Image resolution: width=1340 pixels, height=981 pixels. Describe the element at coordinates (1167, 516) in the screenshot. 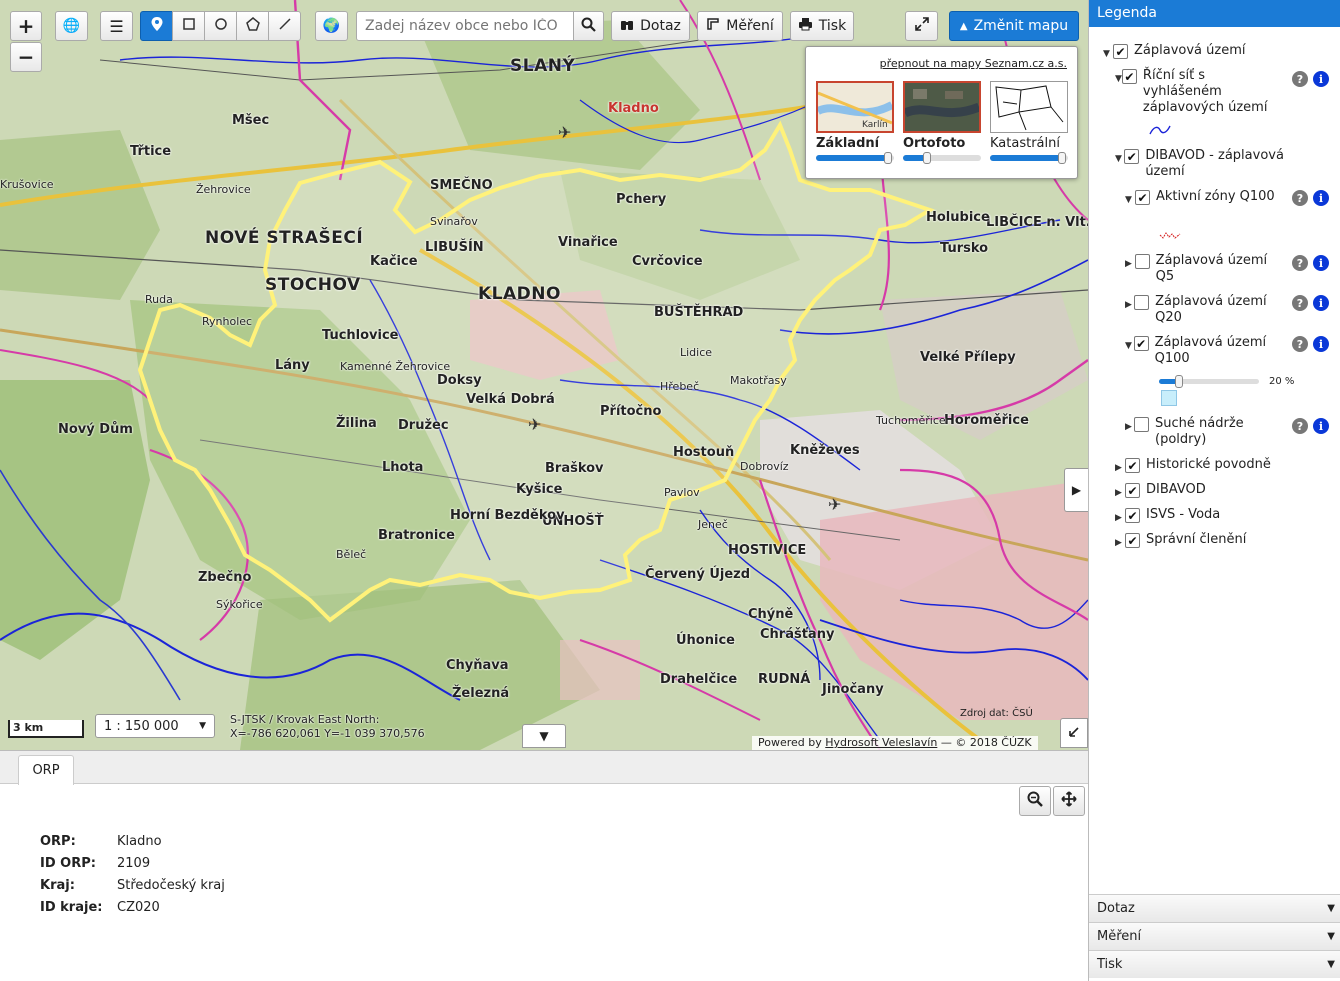

I see `legend-item-isvs-voda: ▶ ✔ ISVS - Voda` at that location.